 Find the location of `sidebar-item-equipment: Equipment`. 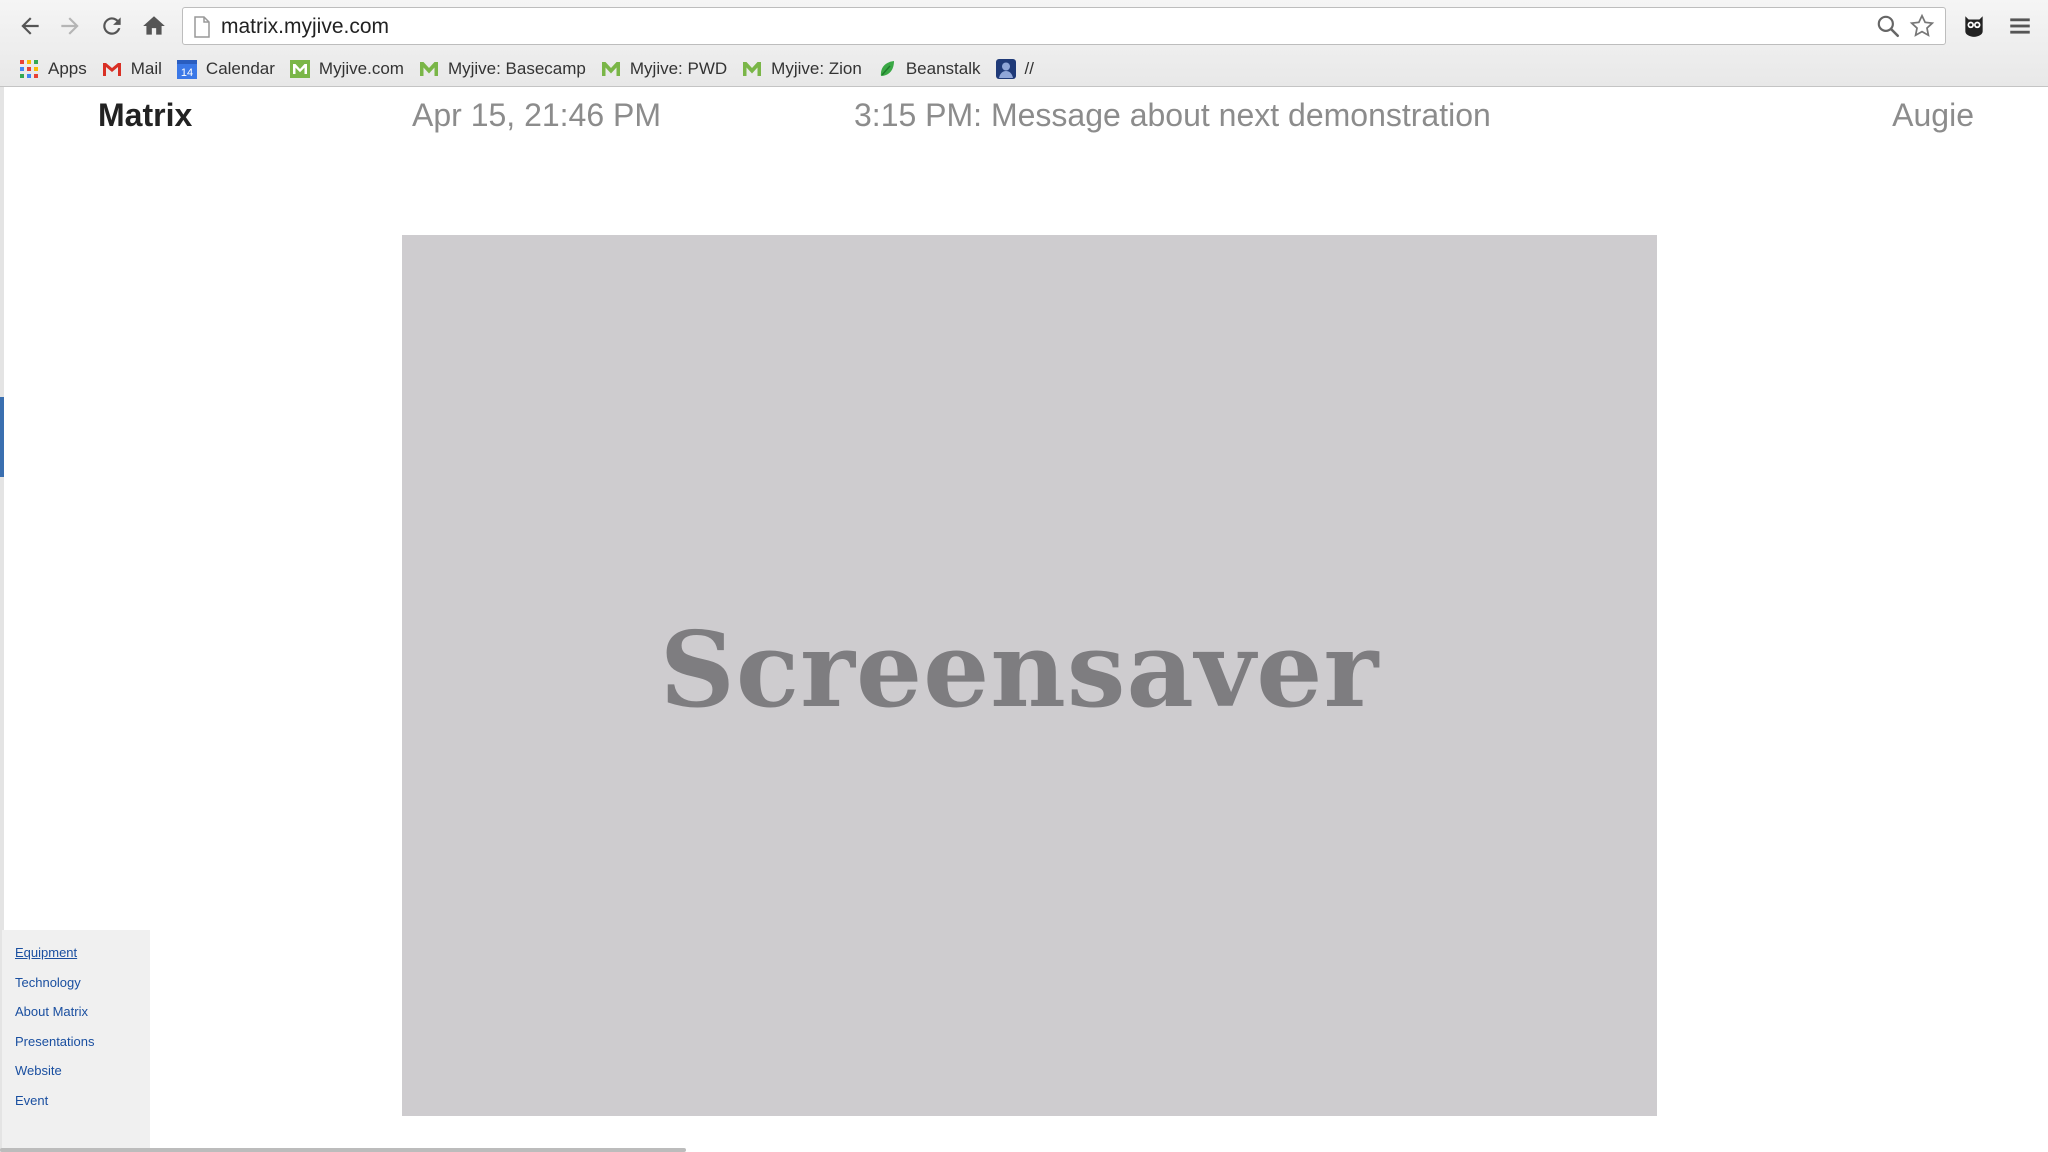

sidebar-item-equipment: Equipment is located at coordinates (76, 953).